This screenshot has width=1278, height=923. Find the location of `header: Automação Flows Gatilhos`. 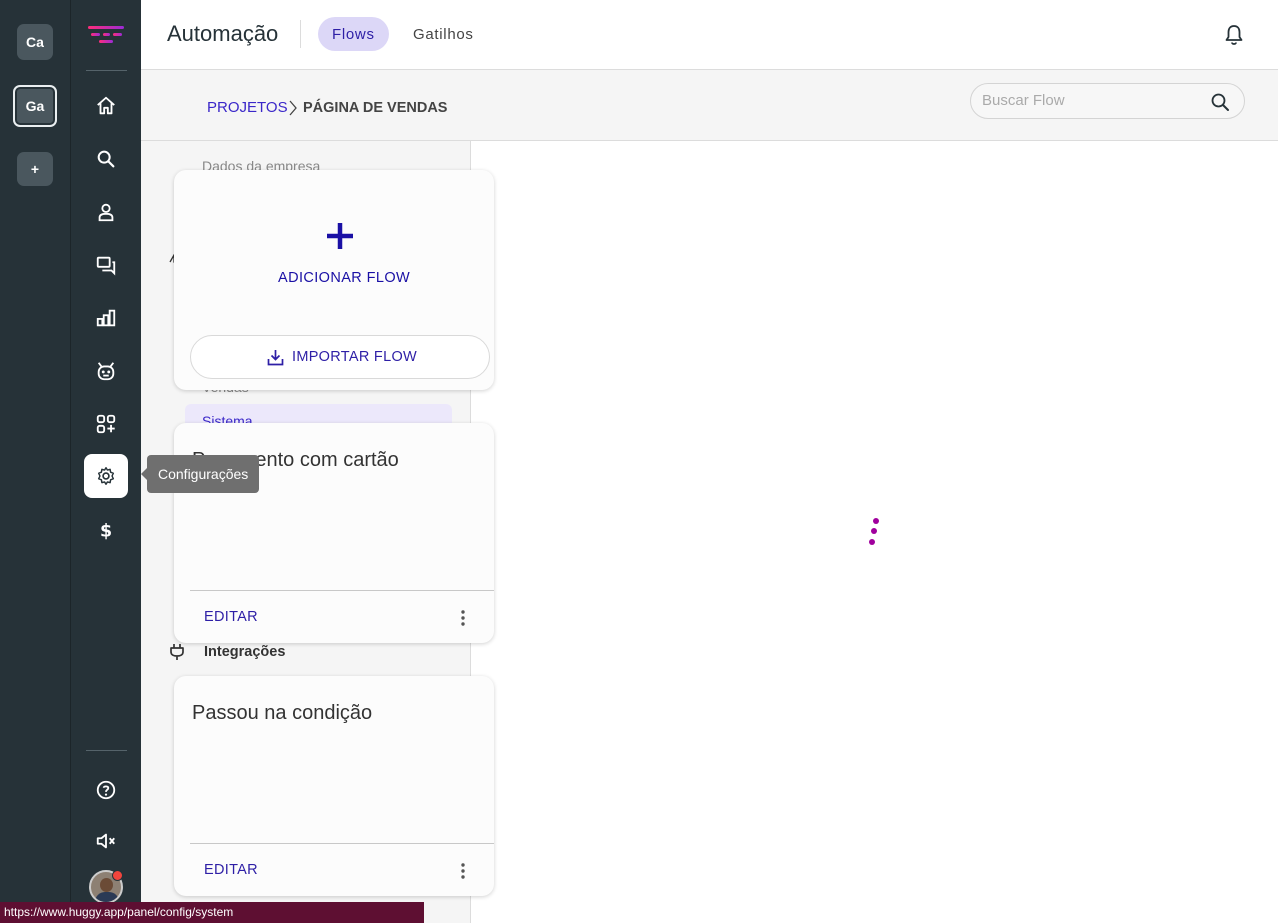

header: Automação Flows Gatilhos is located at coordinates (709, 35).